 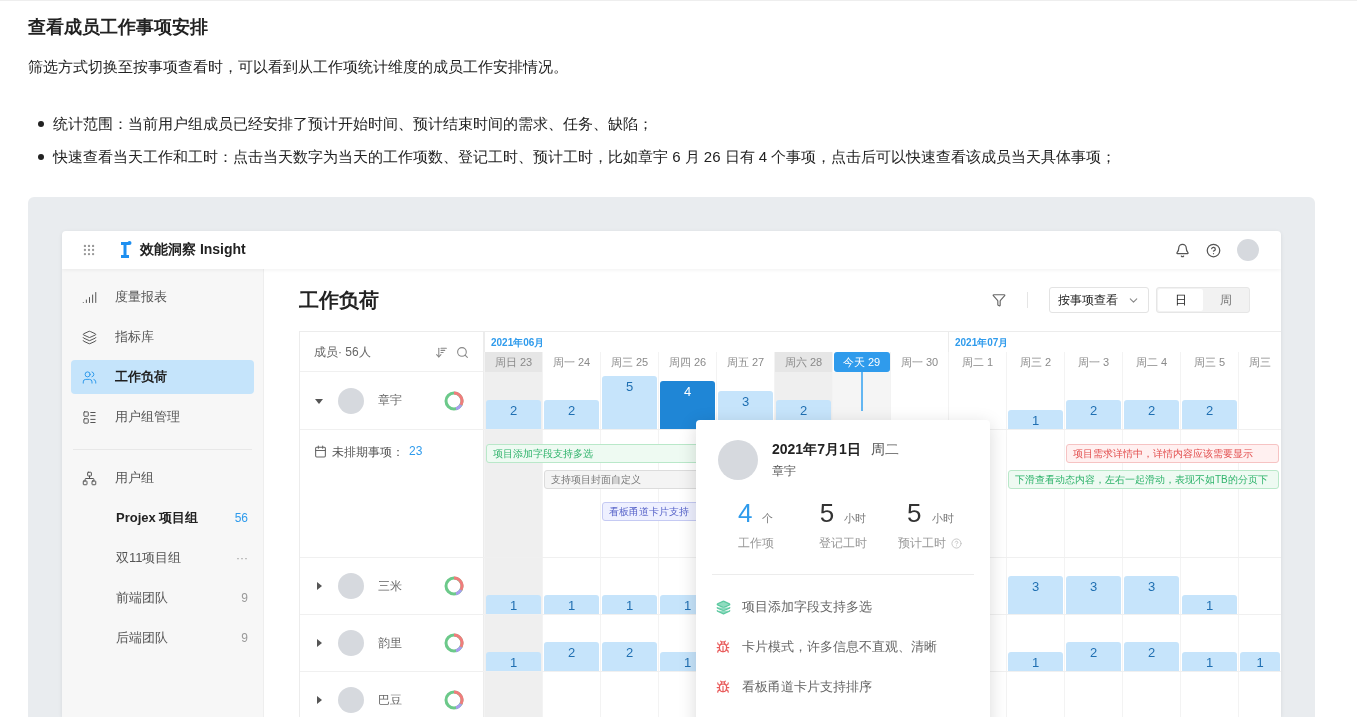 What do you see at coordinates (298, 67) in the screenshot?
I see `intro-text: 筛选方式切换至按事项查看时，可以看到从工作项统计维度的成员工作安排情况。` at bounding box center [298, 67].